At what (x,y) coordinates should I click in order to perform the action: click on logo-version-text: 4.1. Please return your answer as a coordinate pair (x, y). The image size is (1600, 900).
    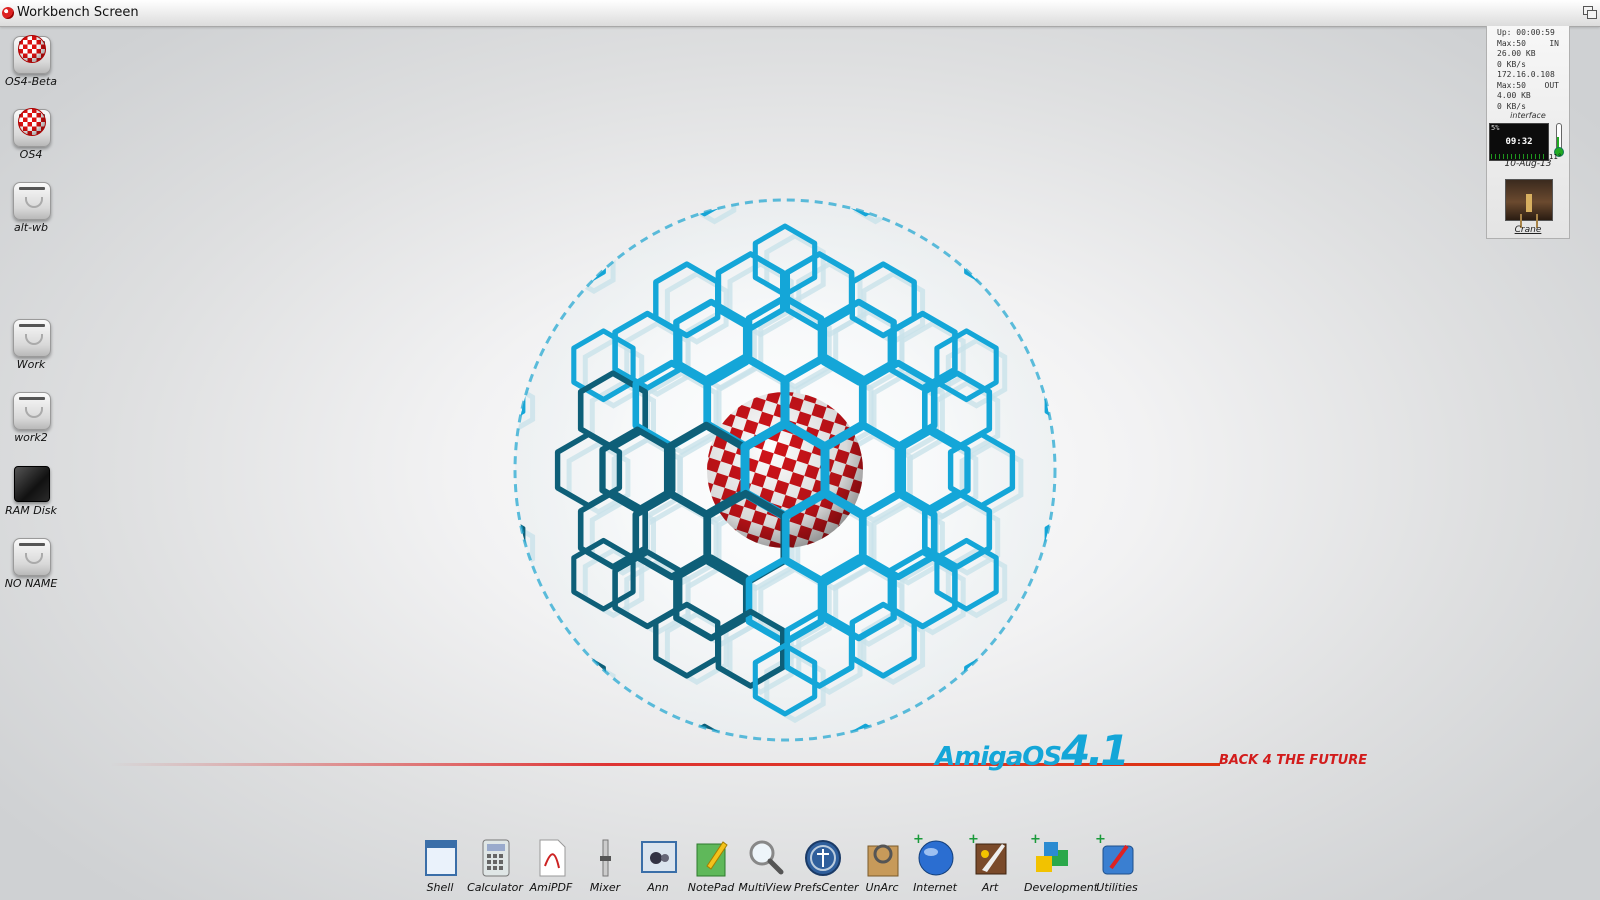
    Looking at the image, I should click on (1095, 750).